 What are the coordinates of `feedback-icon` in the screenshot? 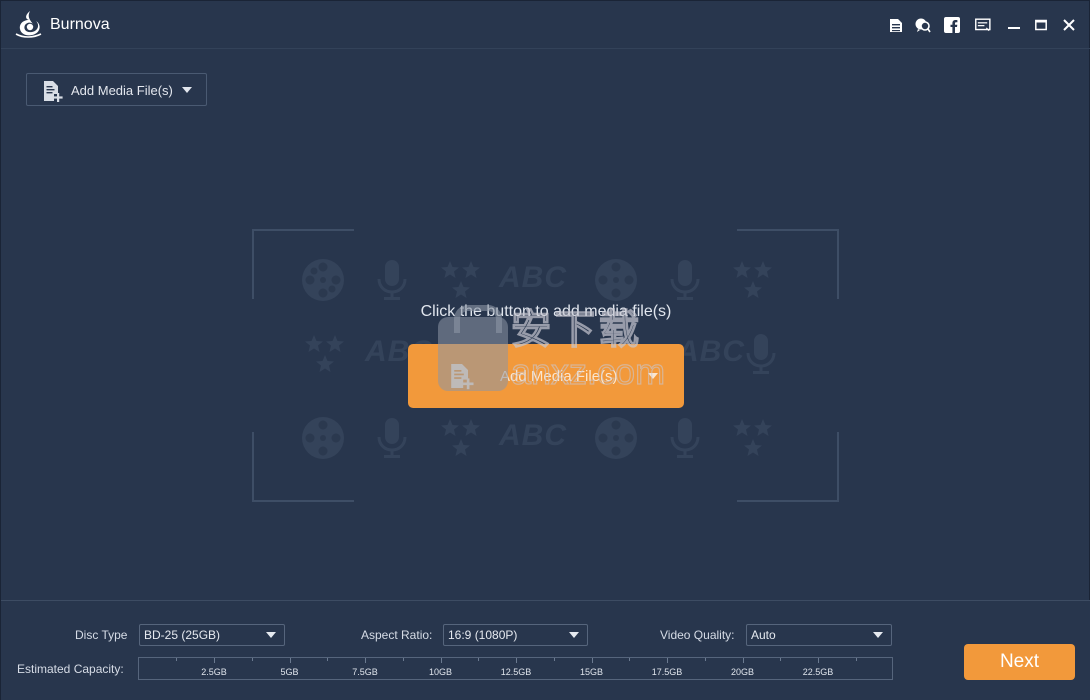 It's located at (923, 25).